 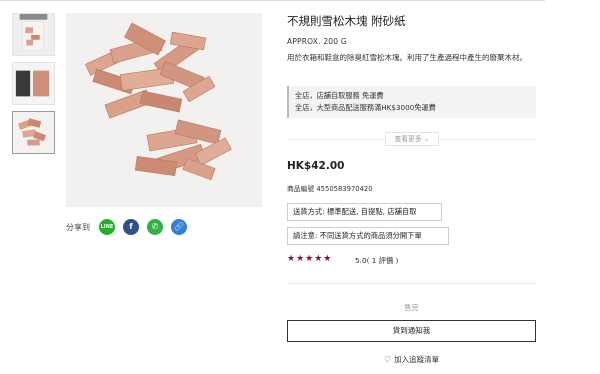 What do you see at coordinates (272, 0) in the screenshot?
I see `top-divider` at bounding box center [272, 0].